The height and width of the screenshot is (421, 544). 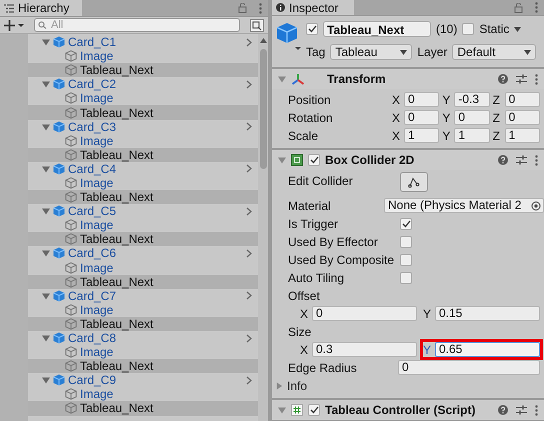 I want to click on dropdown-arrow-icon, so click(x=518, y=29).